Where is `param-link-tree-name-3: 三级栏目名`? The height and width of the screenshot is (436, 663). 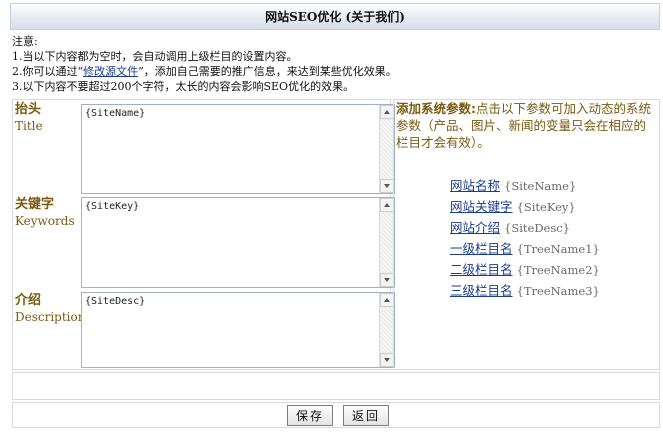 param-link-tree-name-3: 三级栏目名 is located at coordinates (481, 290).